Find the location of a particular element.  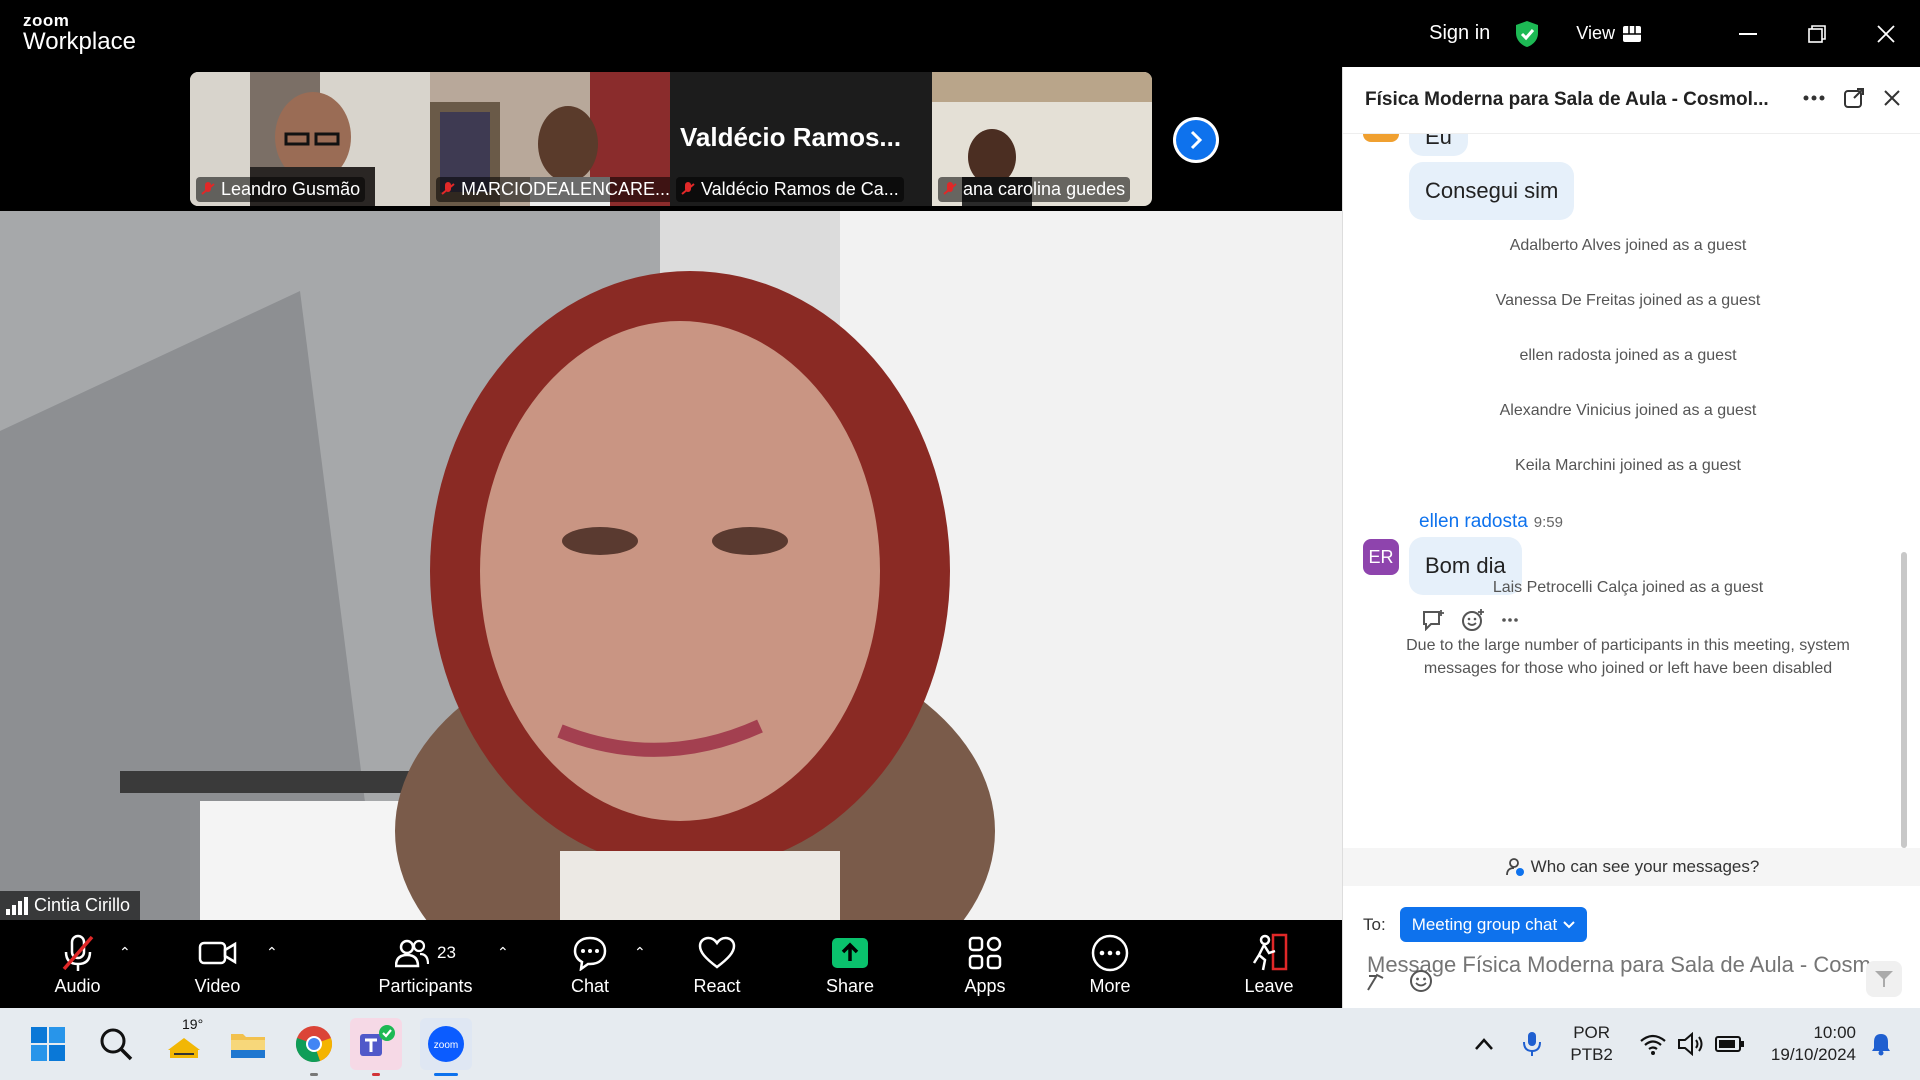

message-more-icon is located at coordinates (1510, 620).